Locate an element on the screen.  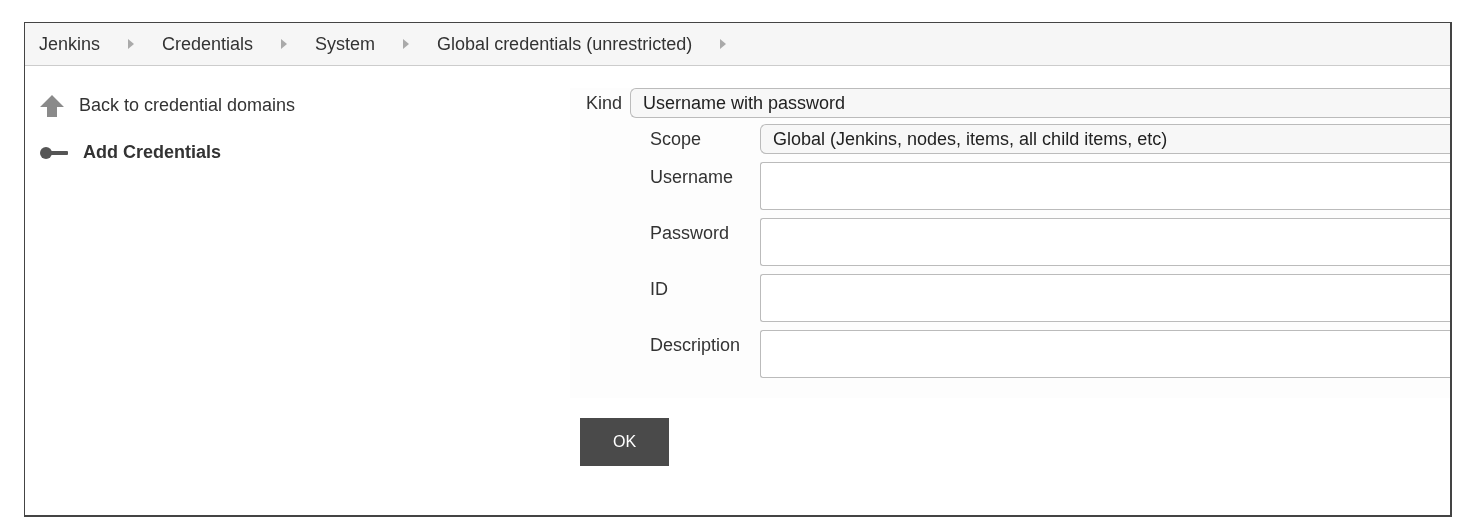
field-label: Password is located at coordinates (690, 233).